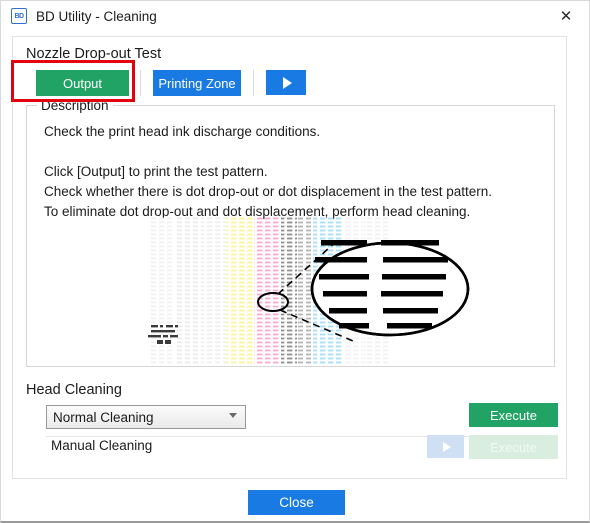  I want to click on close-icon: ✕, so click(566, 16).